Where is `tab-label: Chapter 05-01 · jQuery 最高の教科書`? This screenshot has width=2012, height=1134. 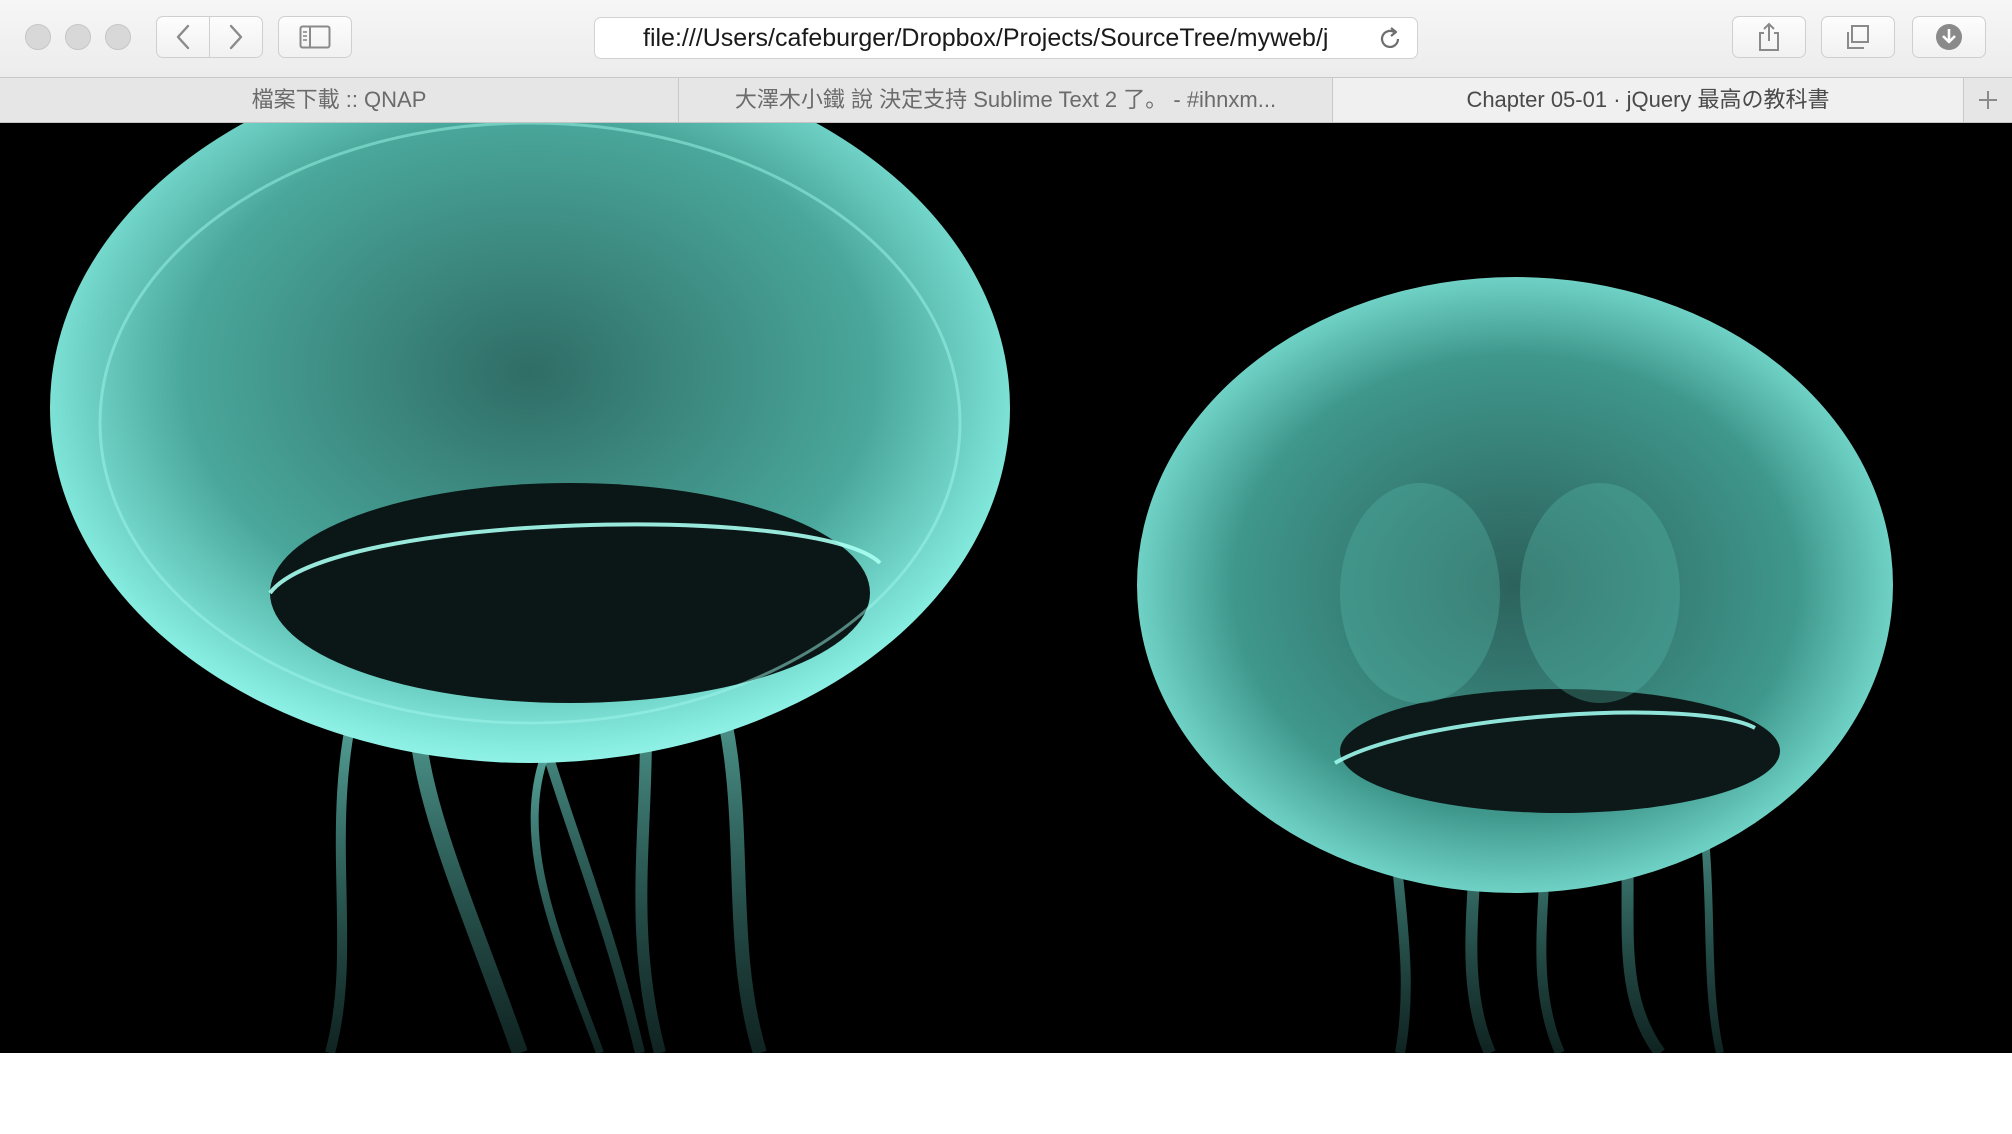 tab-label: Chapter 05-01 · jQuery 最高の教科書 is located at coordinates (1648, 99).